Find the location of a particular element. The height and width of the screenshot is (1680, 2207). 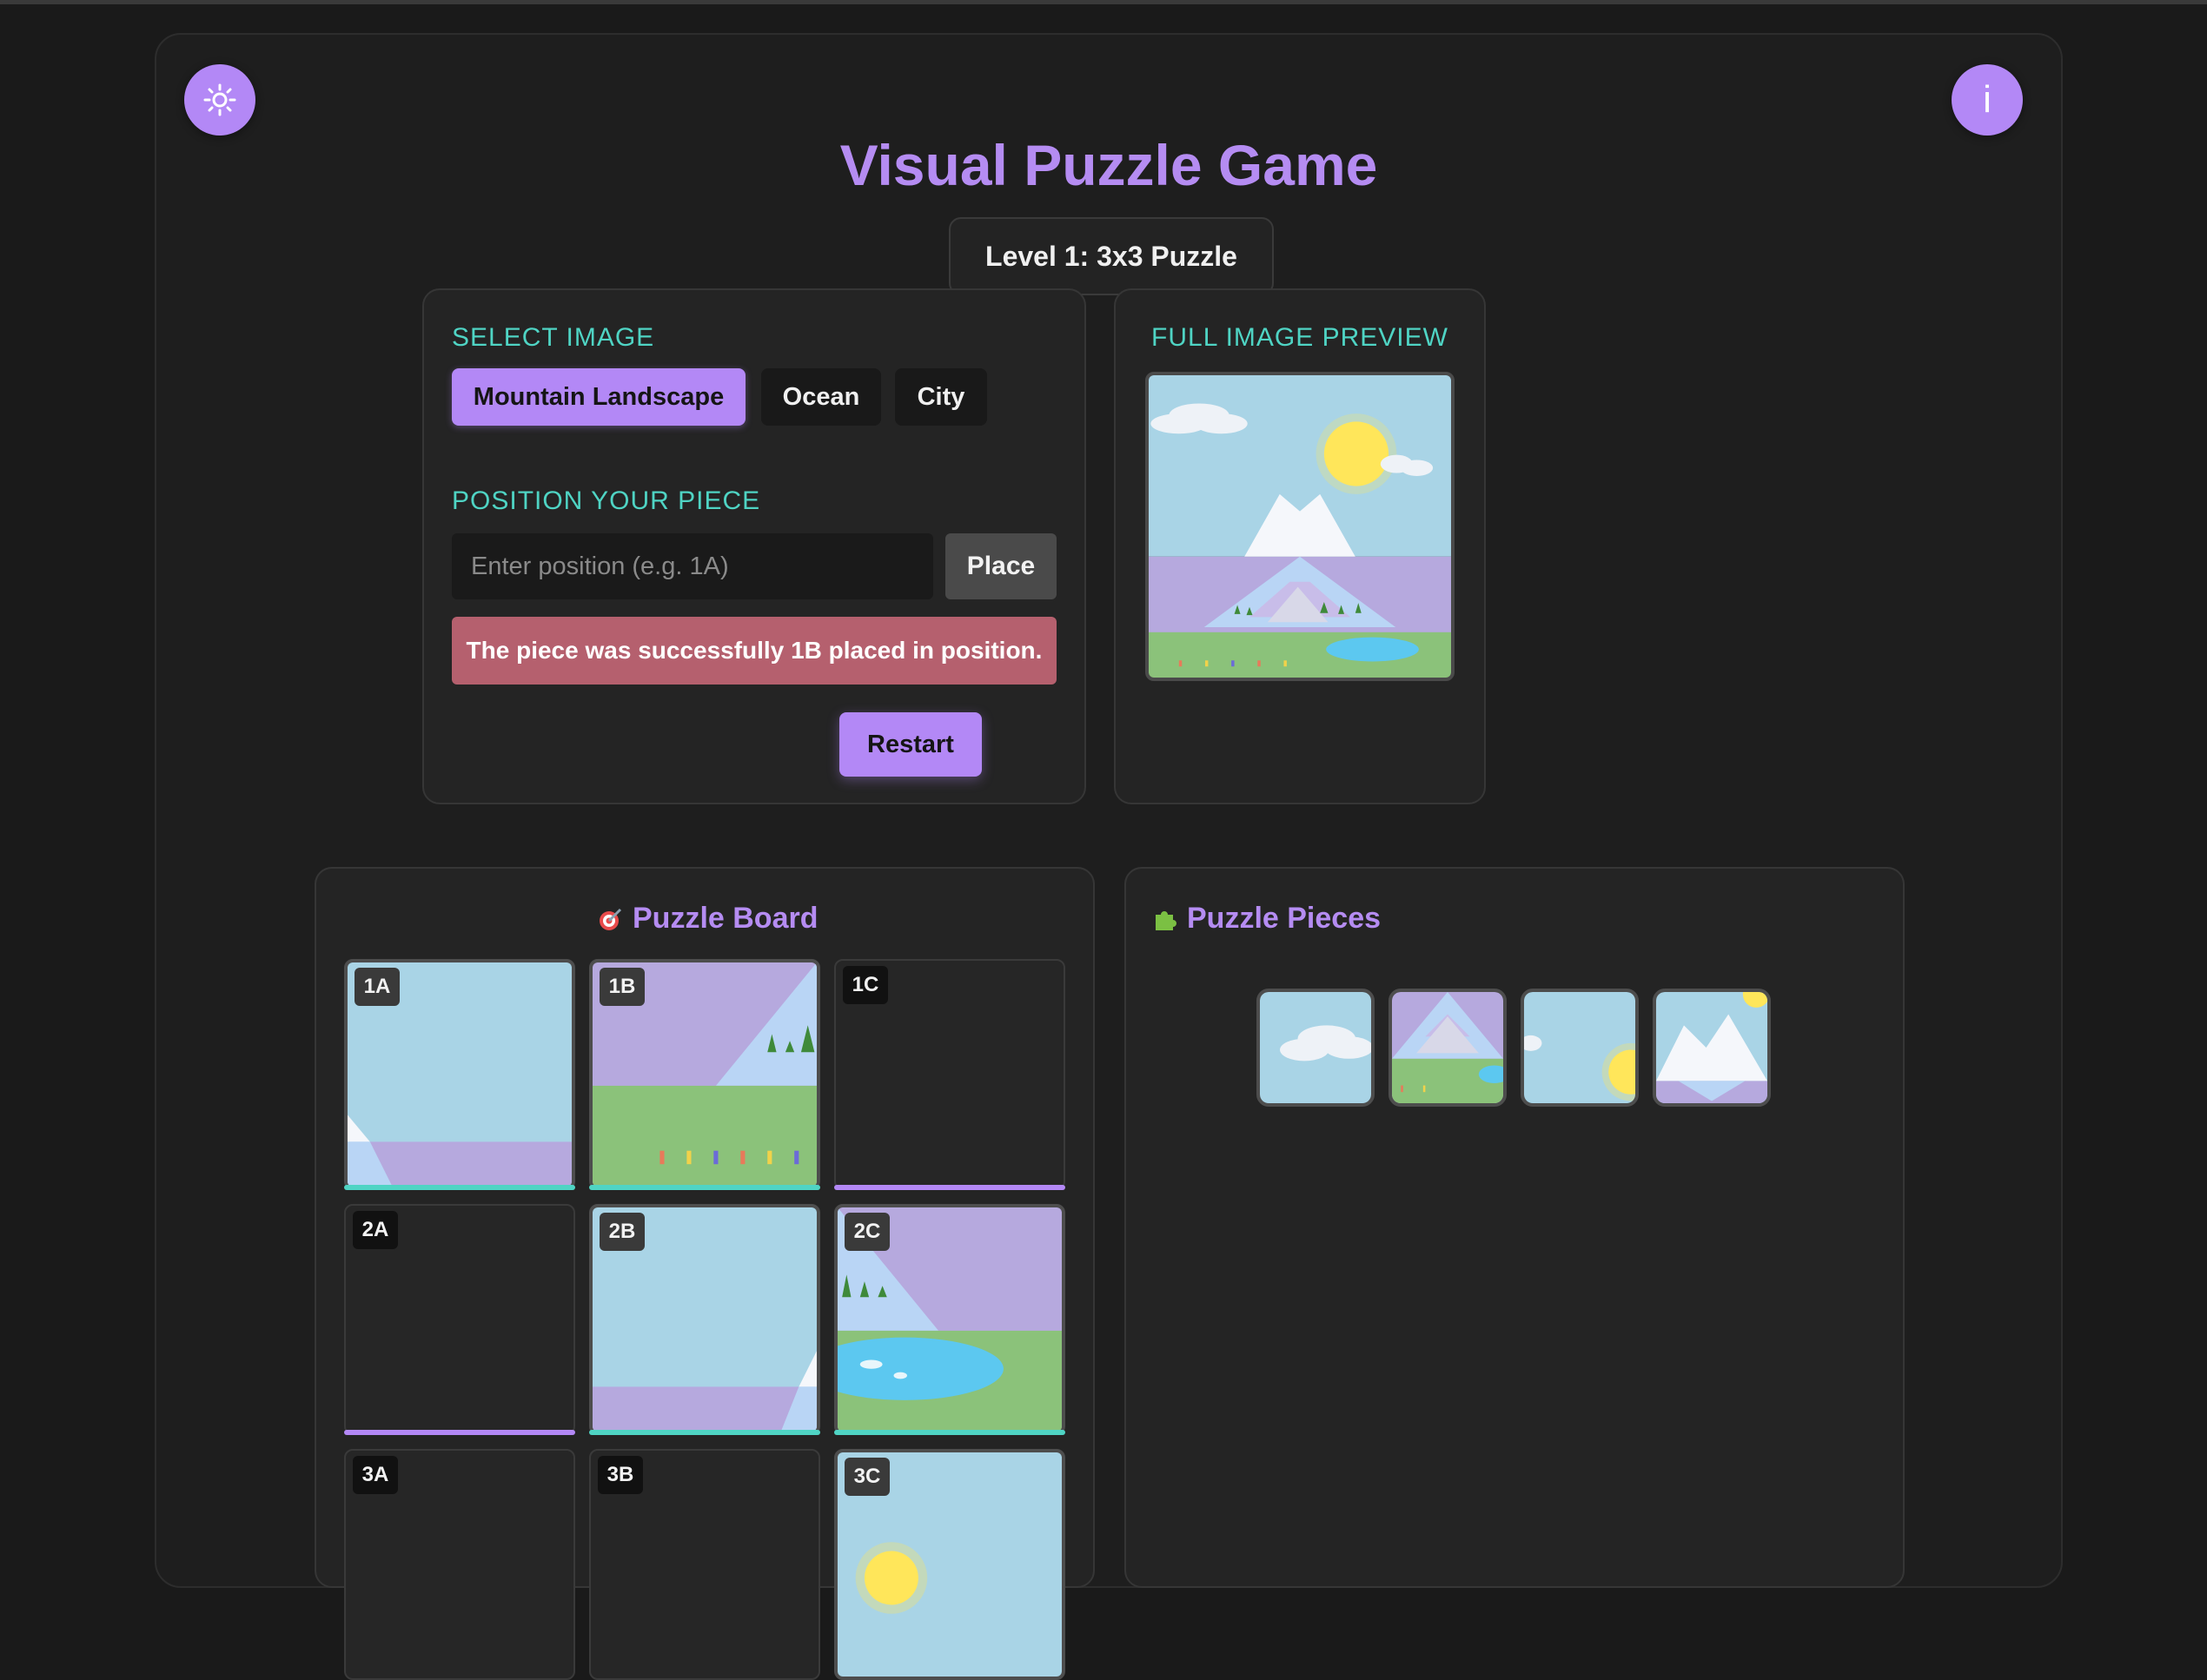

position-input is located at coordinates (692, 566).